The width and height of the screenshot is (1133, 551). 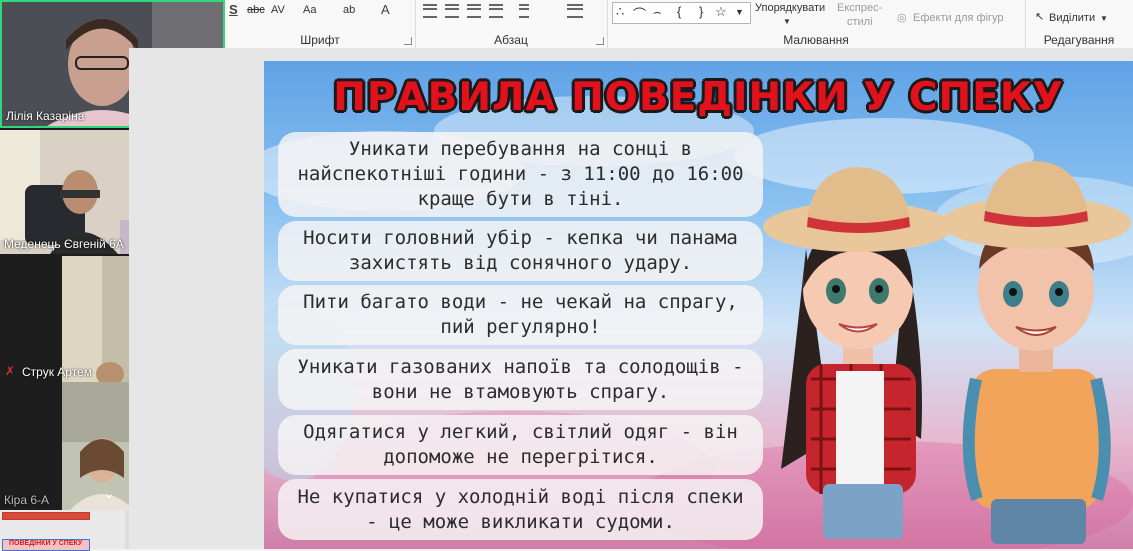 I want to click on shape-effects-button: Ефекти для фігур, so click(x=958, y=18).